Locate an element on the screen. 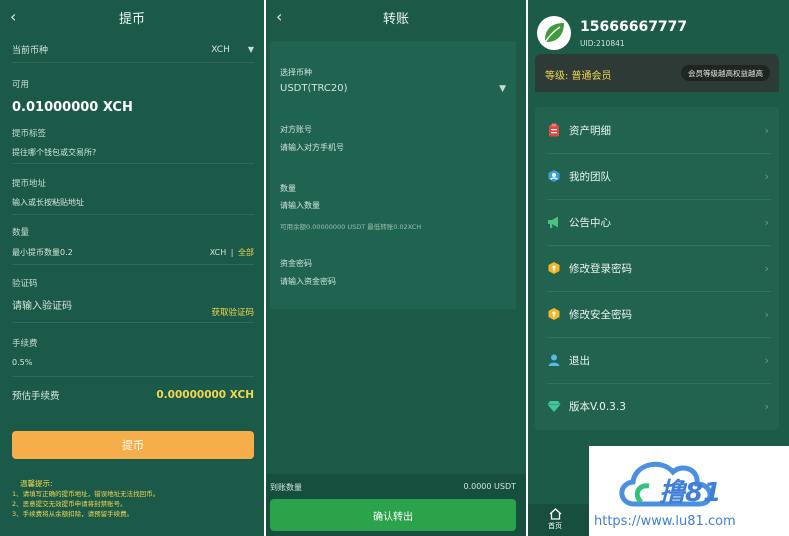 Image resolution: width=789 pixels, height=536 pixels. menu-item-label: 修改安全密码 is located at coordinates (600, 314).